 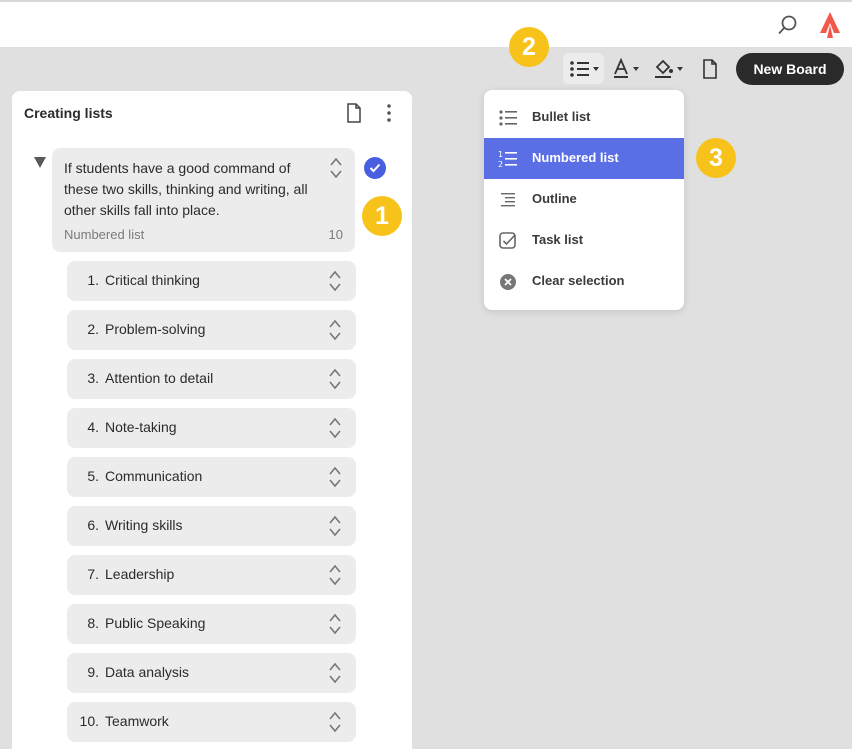 What do you see at coordinates (93, 476) in the screenshot?
I see `item-number: 5.` at bounding box center [93, 476].